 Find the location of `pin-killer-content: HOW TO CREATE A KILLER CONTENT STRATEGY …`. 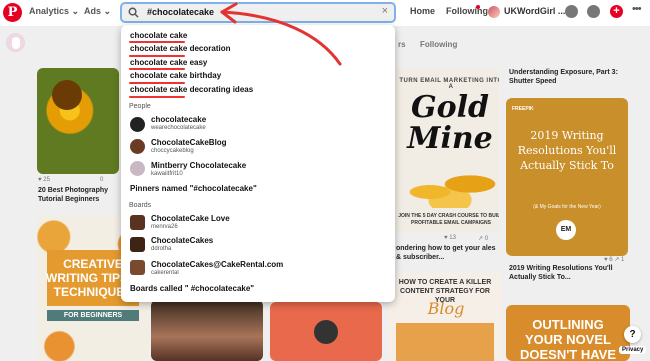

pin-killer-content: HOW TO CREATE A KILLER CONTENT STRATEGY … is located at coordinates (445, 317).